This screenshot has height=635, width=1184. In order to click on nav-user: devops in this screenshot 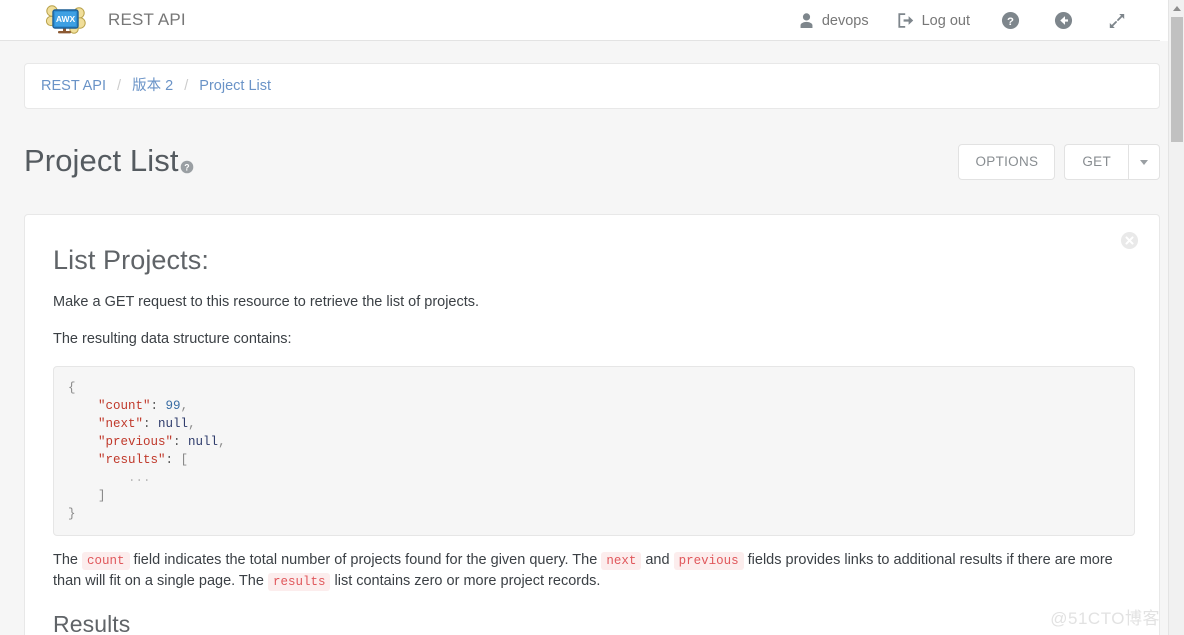, I will do `click(833, 20)`.